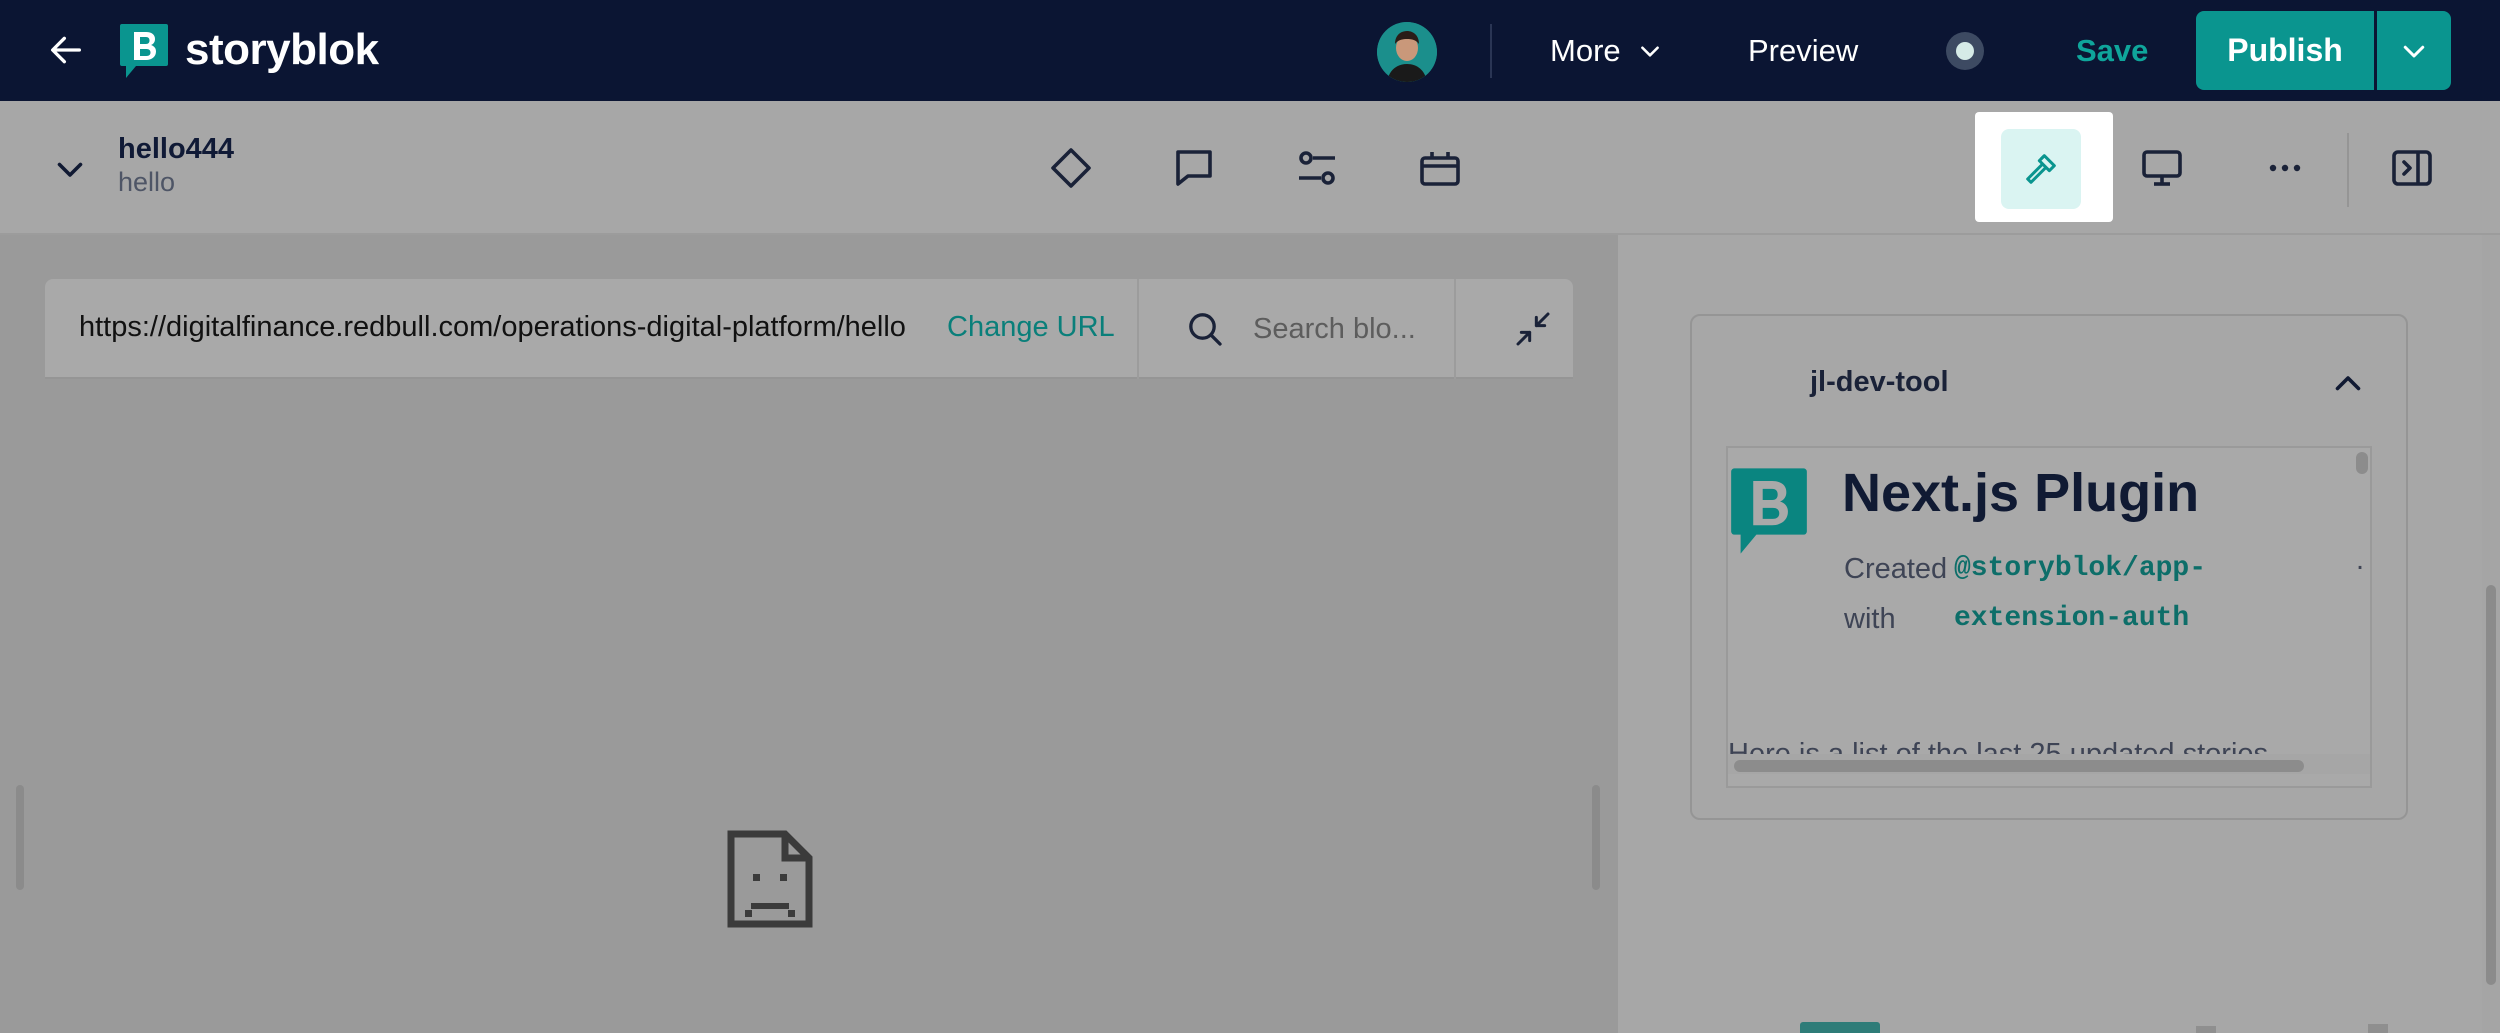 The height and width of the screenshot is (1033, 2500). I want to click on editor-toolbar: hello444 hello, so click(1250, 168).